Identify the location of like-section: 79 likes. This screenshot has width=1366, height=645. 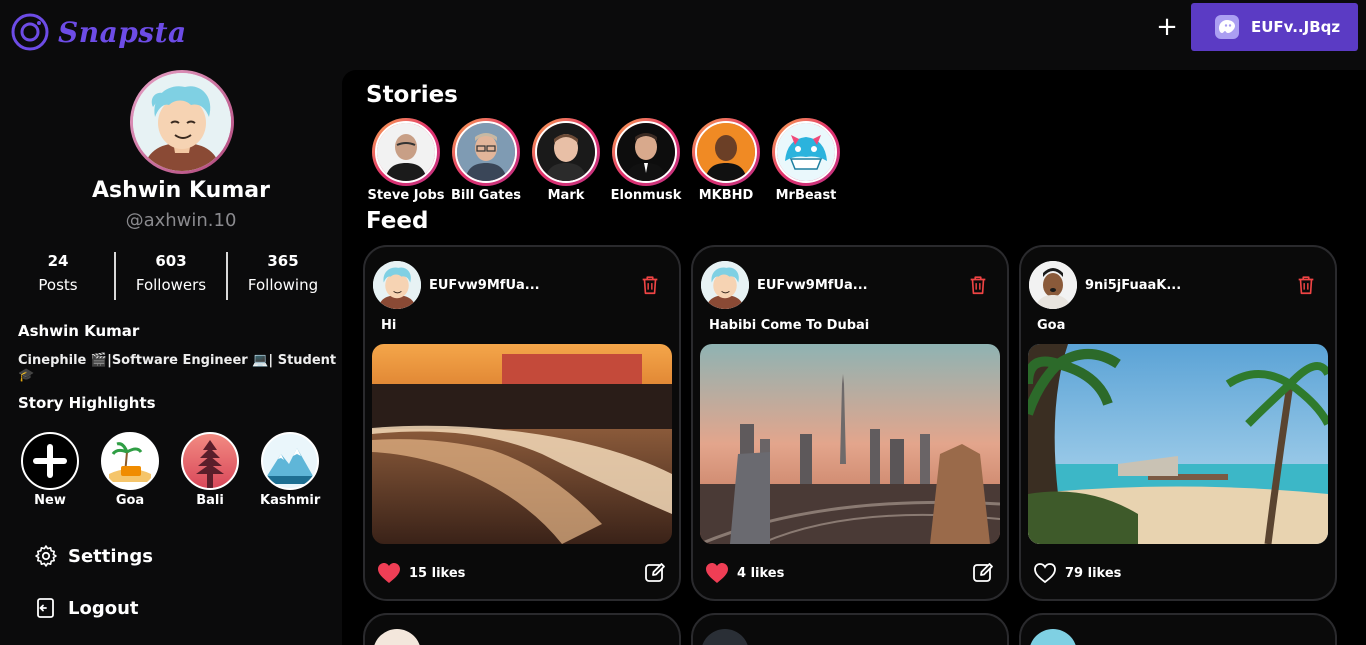
(1077, 573).